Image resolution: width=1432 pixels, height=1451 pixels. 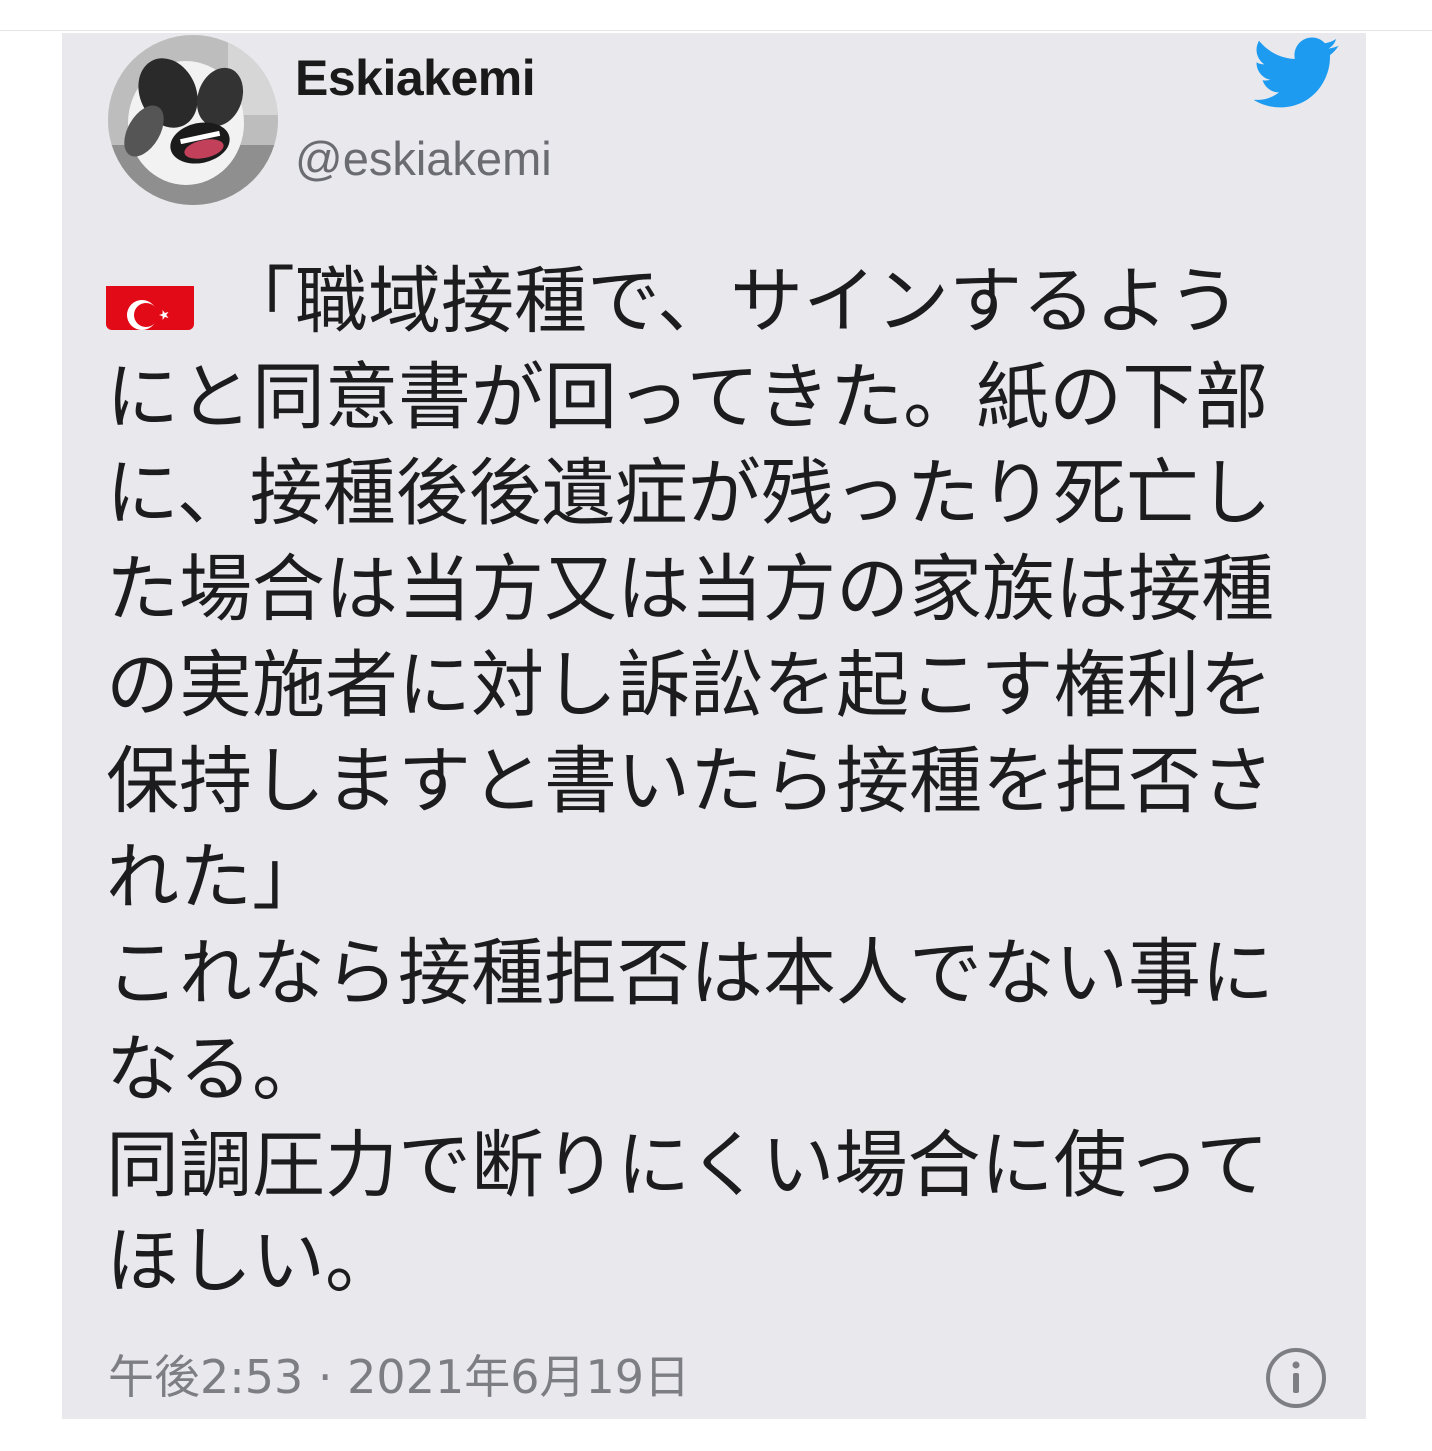 I want to click on top-divider, so click(x=716, y=30).